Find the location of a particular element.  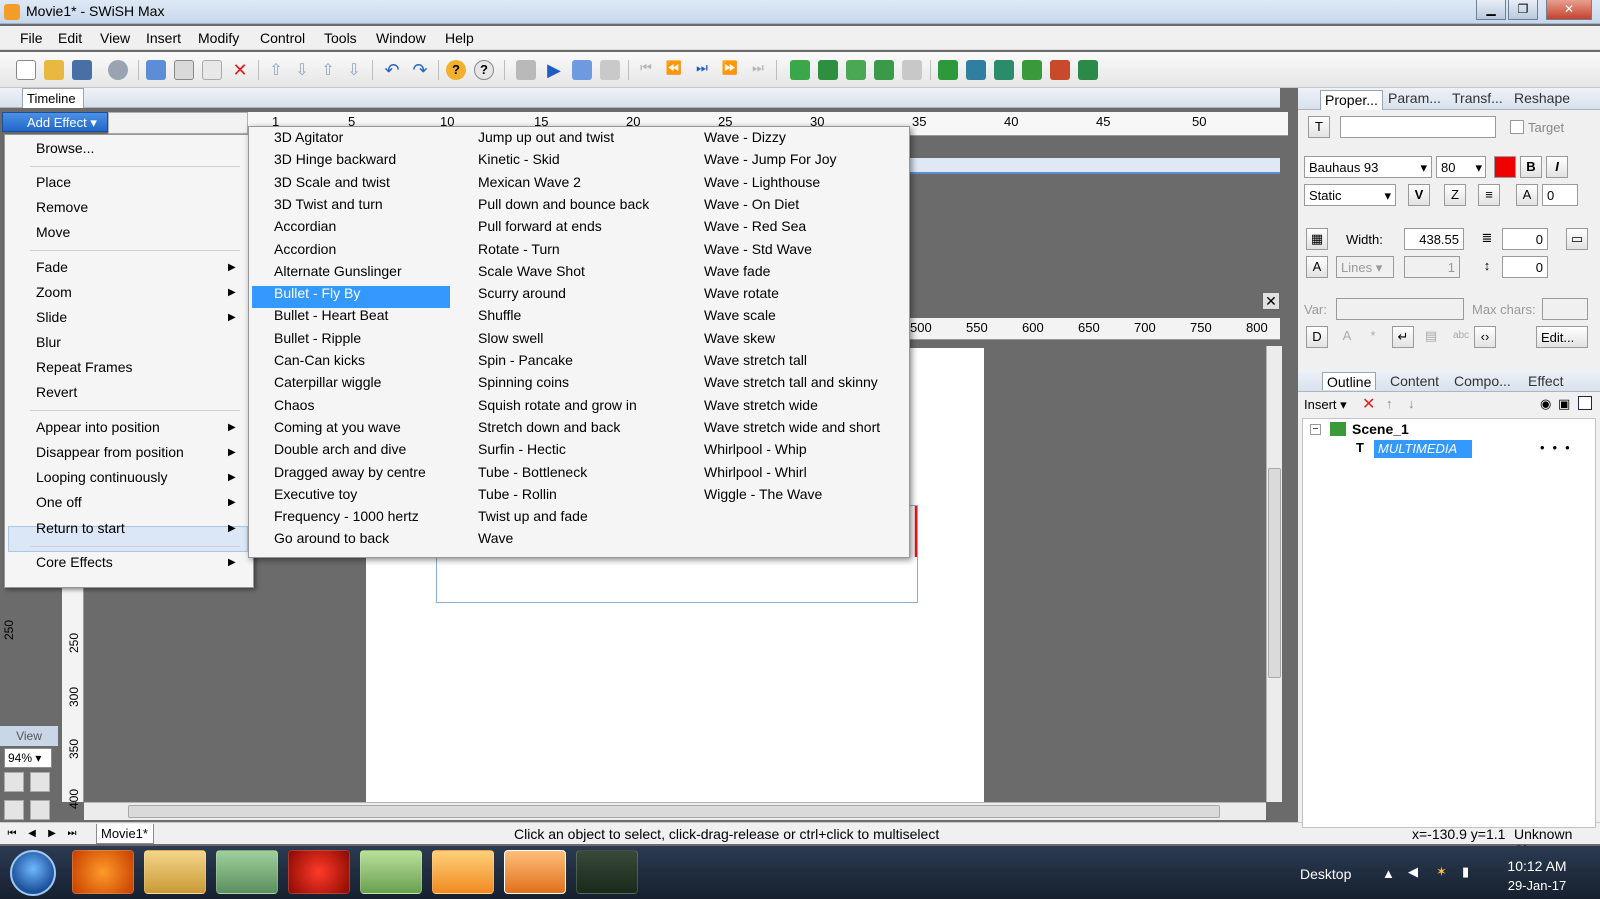

effect-submenu-item: Whirlpool - Whirl is located at coordinates (755, 472).